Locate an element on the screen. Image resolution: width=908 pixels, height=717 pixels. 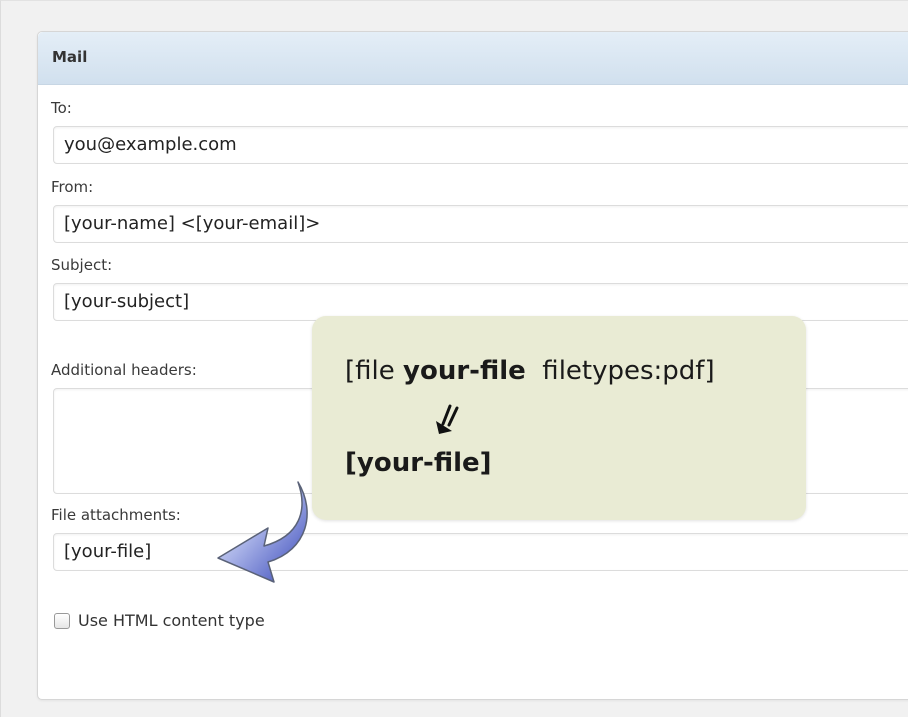
callout-tag-suffix: filetypes:pdf] is located at coordinates (620, 371).